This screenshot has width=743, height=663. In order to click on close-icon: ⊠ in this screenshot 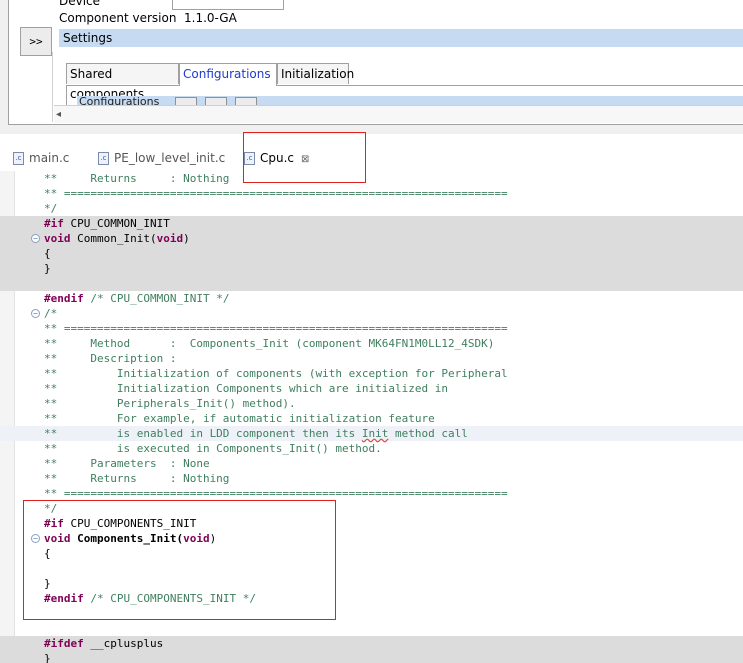, I will do `click(305, 160)`.